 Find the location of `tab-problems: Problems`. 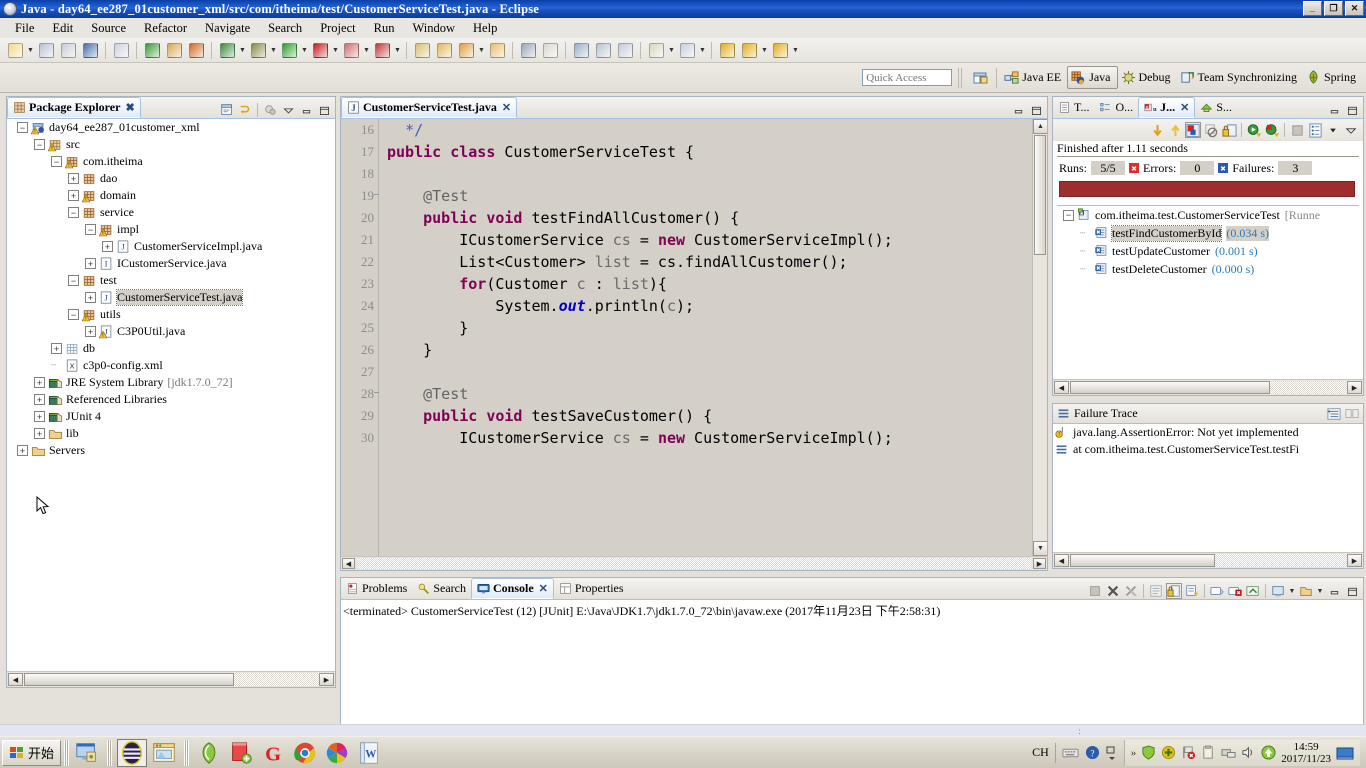

tab-problems: Problems is located at coordinates (376, 588).